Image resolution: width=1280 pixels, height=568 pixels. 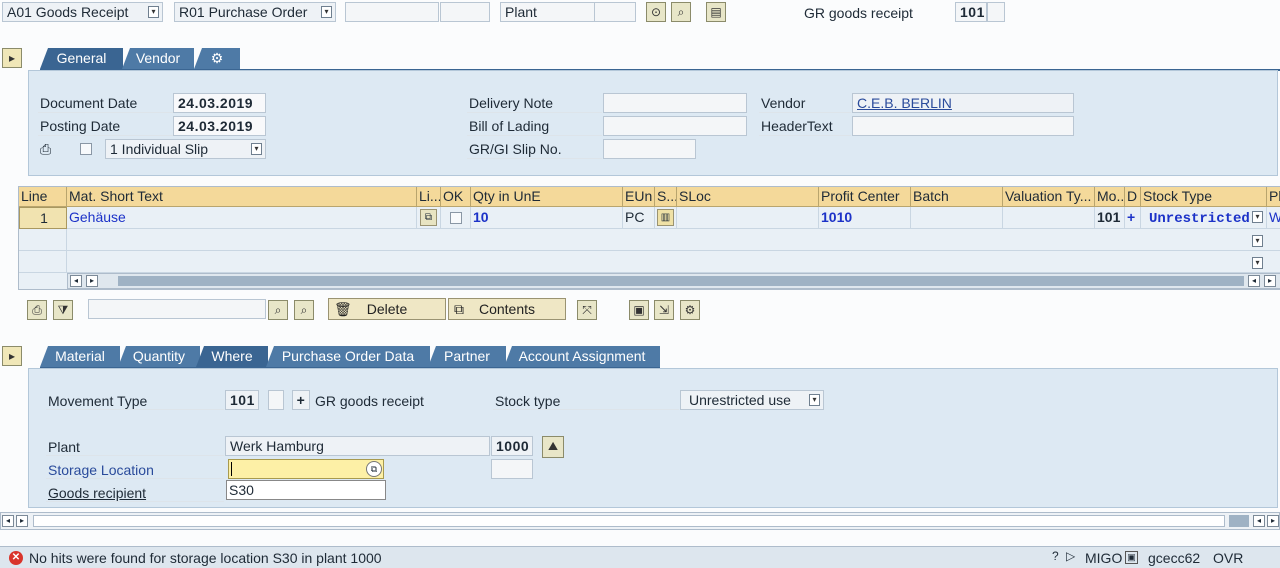 I want to click on bill-of-lading-field, so click(x=675, y=126).